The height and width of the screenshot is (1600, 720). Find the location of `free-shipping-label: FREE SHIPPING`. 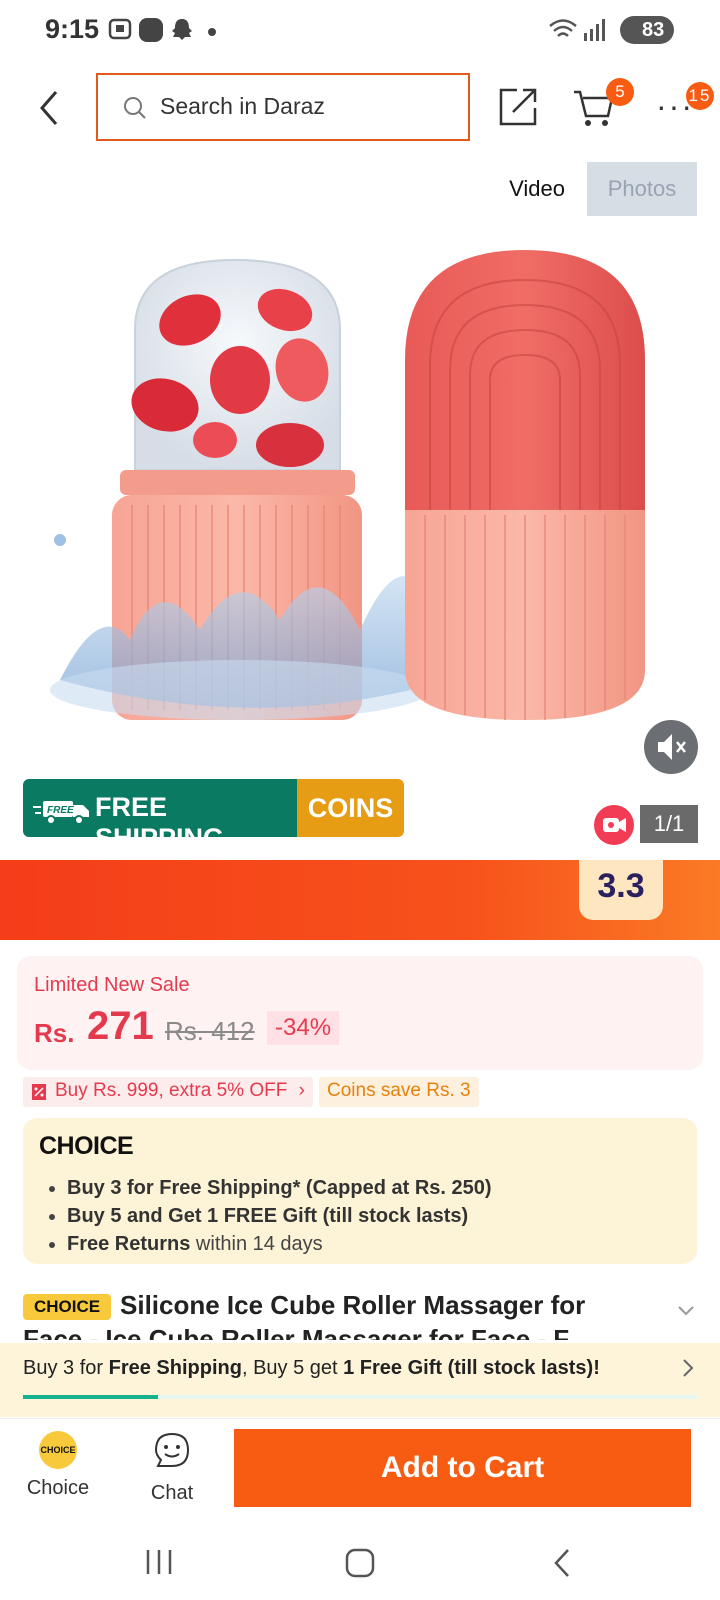

free-shipping-label: FREE SHIPPING is located at coordinates (159, 814).